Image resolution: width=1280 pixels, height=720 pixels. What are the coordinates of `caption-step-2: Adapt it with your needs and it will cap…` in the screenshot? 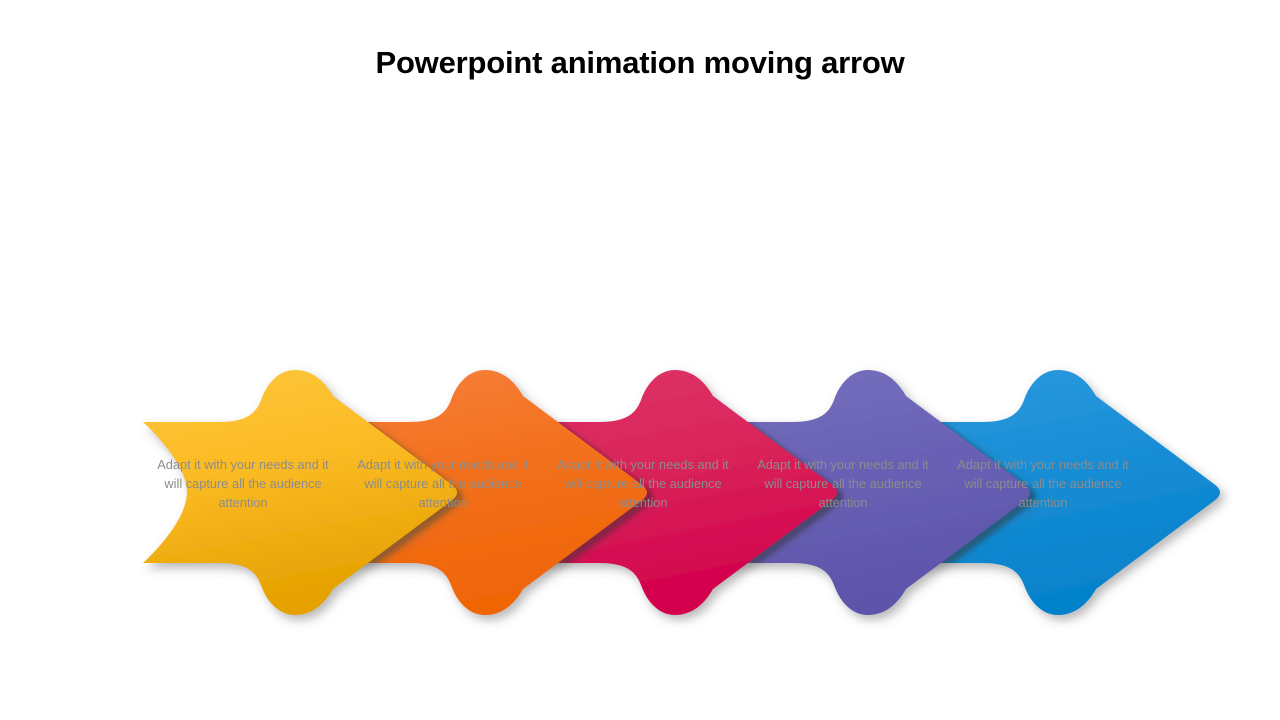 It's located at (443, 483).